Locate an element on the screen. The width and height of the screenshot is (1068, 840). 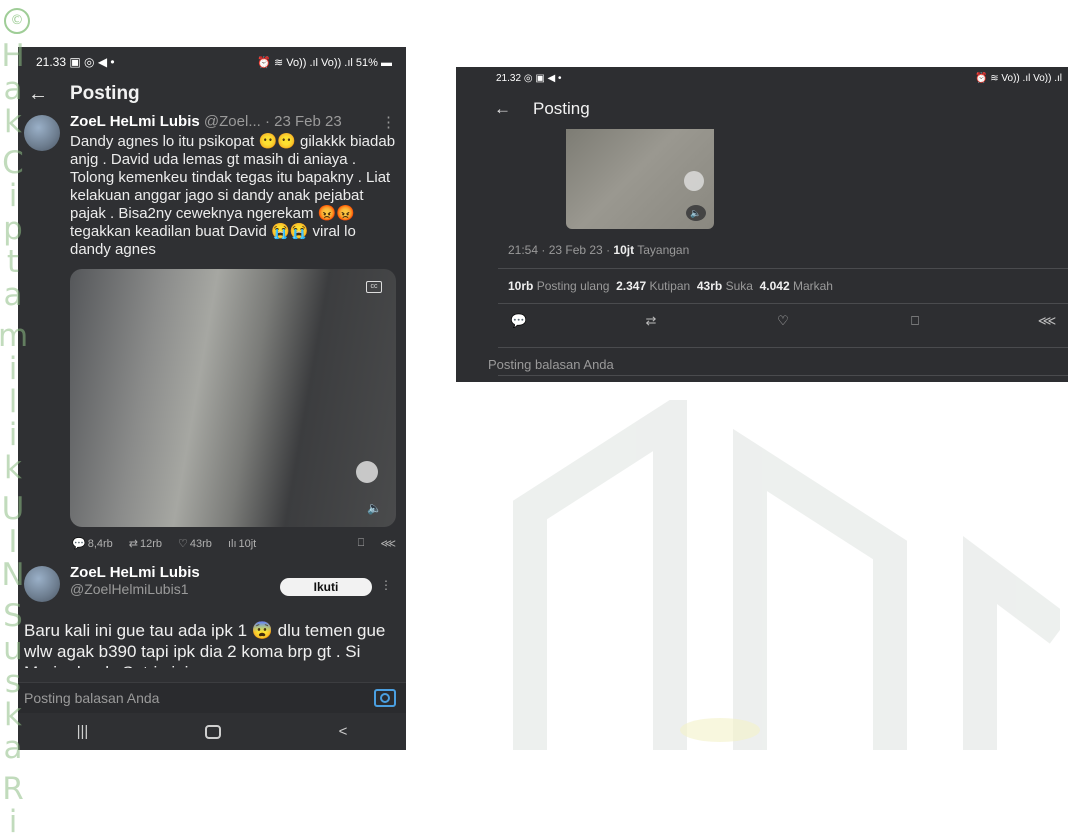
home-icon is located at coordinates (213, 731).